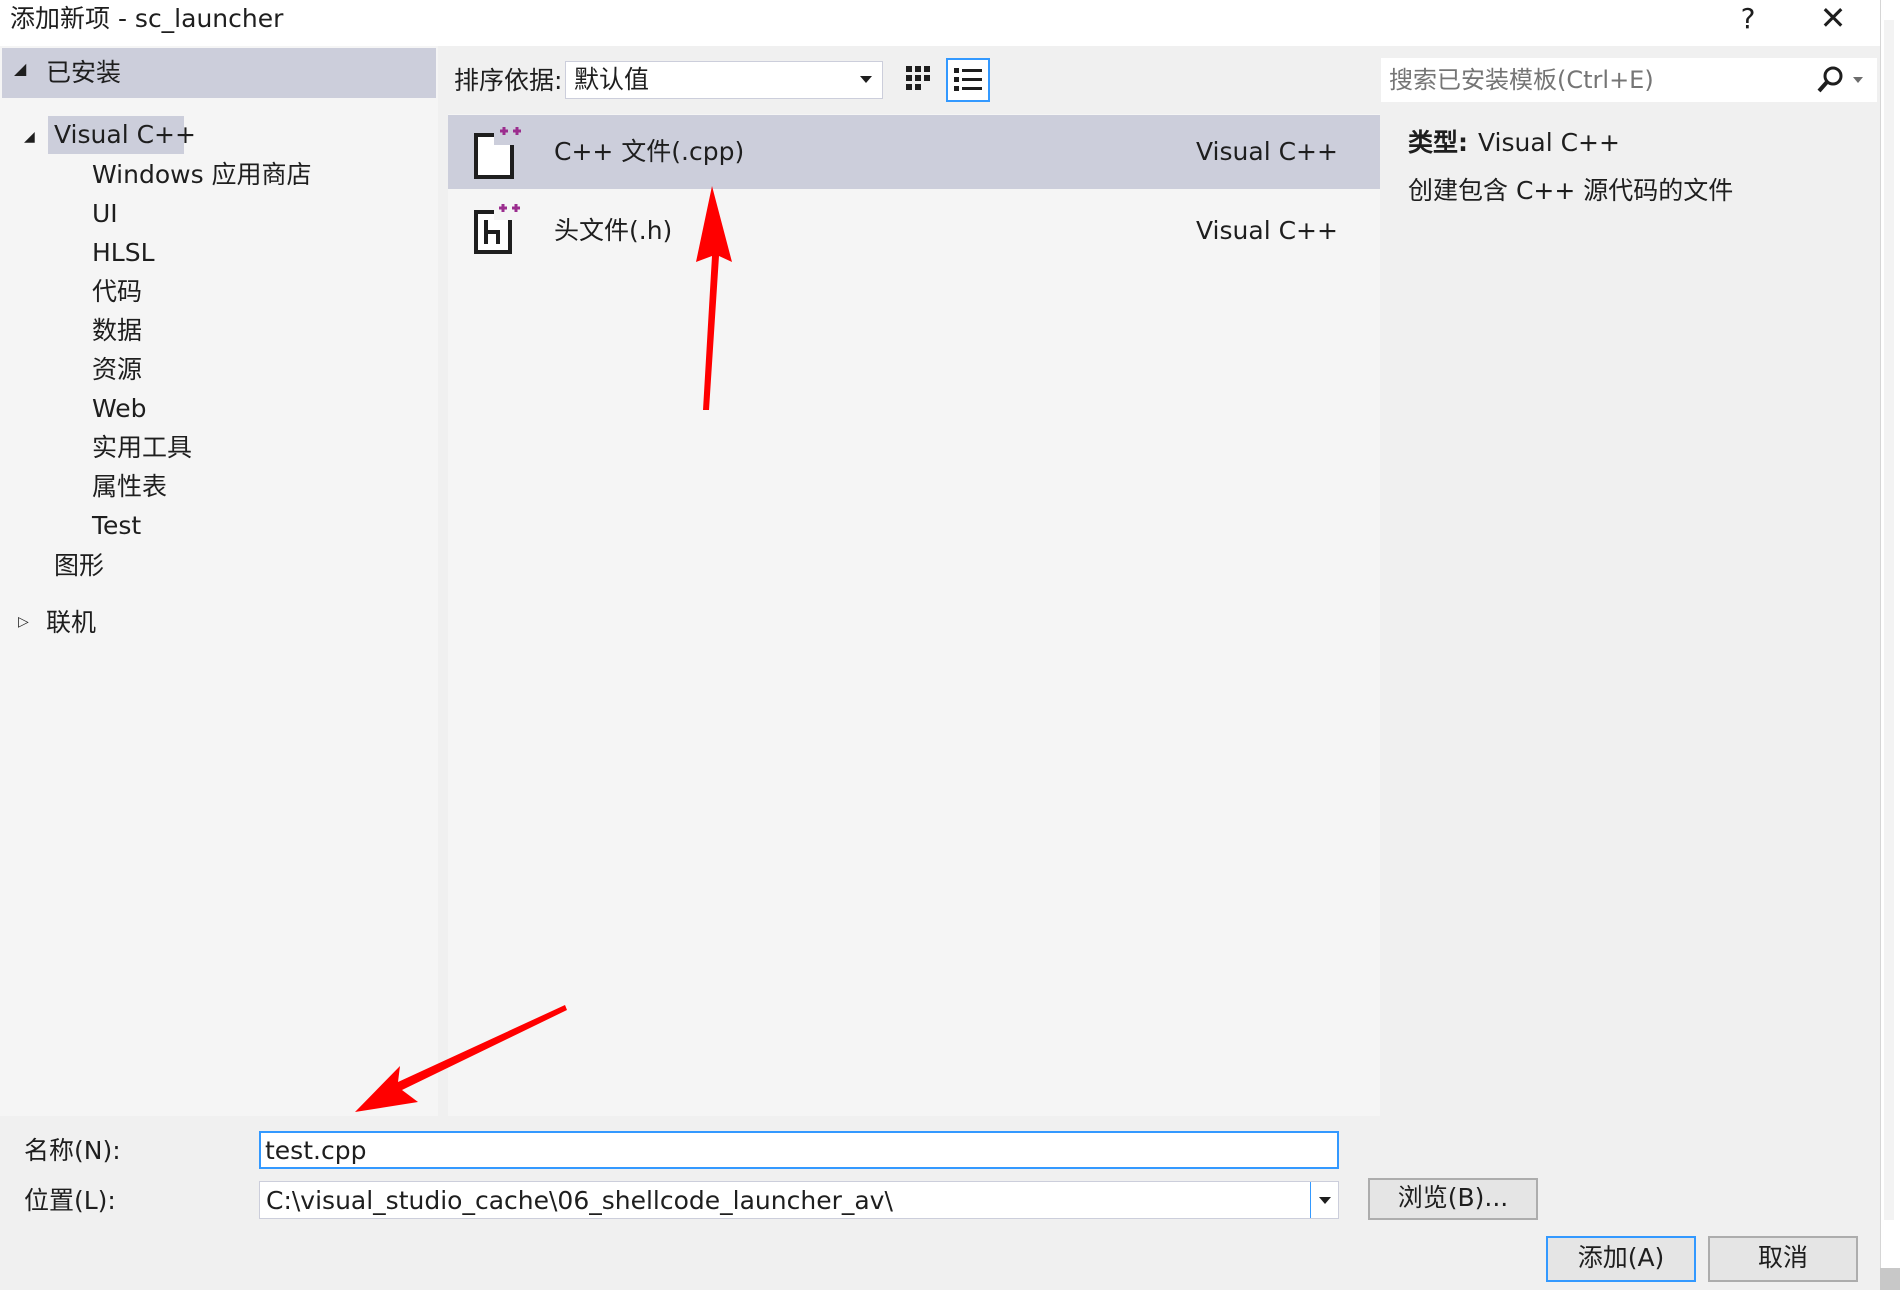  Describe the element at coordinates (72, 1150) in the screenshot. I see `name-label: 名称(N):` at that location.